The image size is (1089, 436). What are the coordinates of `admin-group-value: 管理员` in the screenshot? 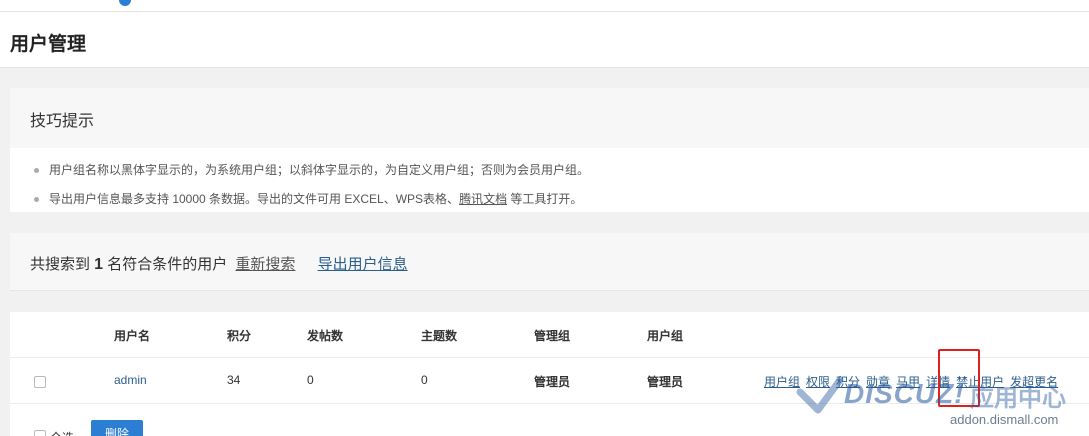 It's located at (552, 382).